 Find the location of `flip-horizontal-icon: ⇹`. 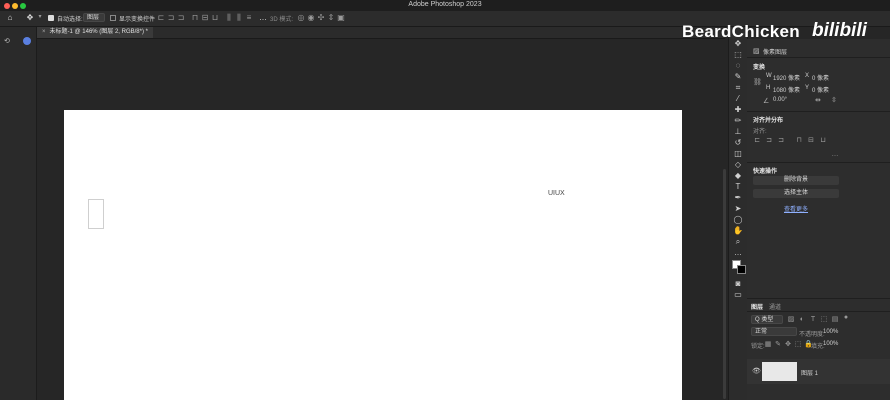

flip-horizontal-icon: ⇹ is located at coordinates (818, 100).